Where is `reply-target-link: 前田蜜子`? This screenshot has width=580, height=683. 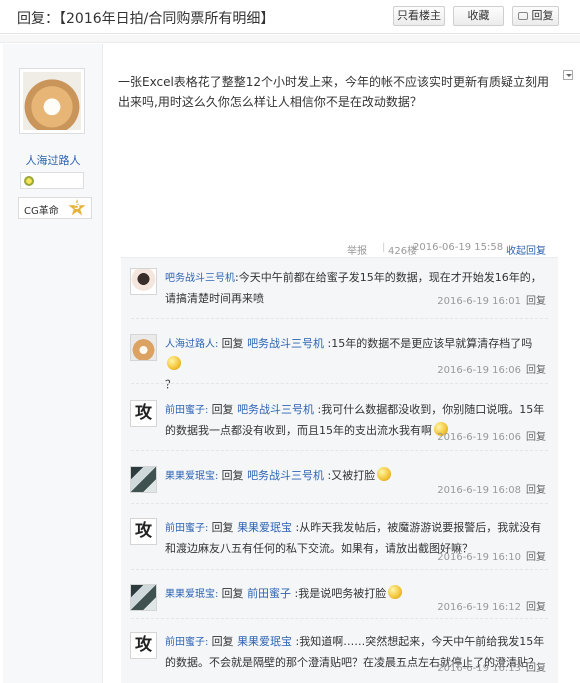 reply-target-link: 前田蜜子 is located at coordinates (269, 593).